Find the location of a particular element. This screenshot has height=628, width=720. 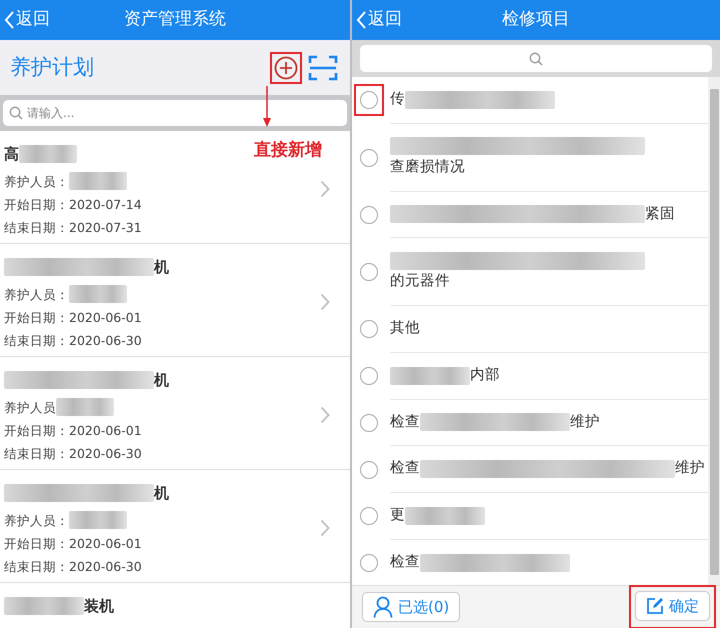

item-text: 其他 is located at coordinates (405, 328).